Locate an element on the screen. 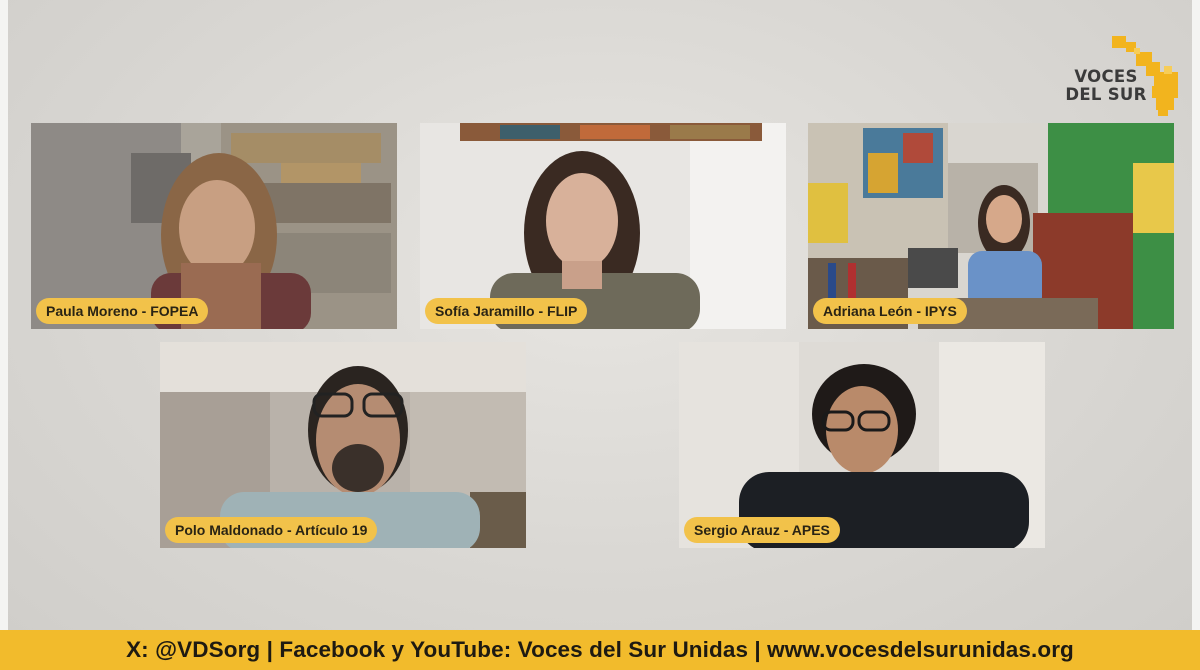  voces-del-sur-logo: VOCES DEL SUR is located at coordinates (1120, 78).